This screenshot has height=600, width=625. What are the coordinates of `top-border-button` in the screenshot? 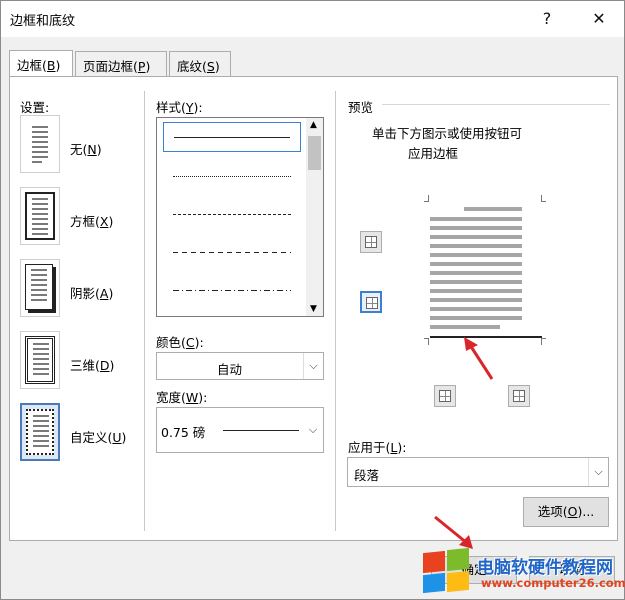 It's located at (371, 242).